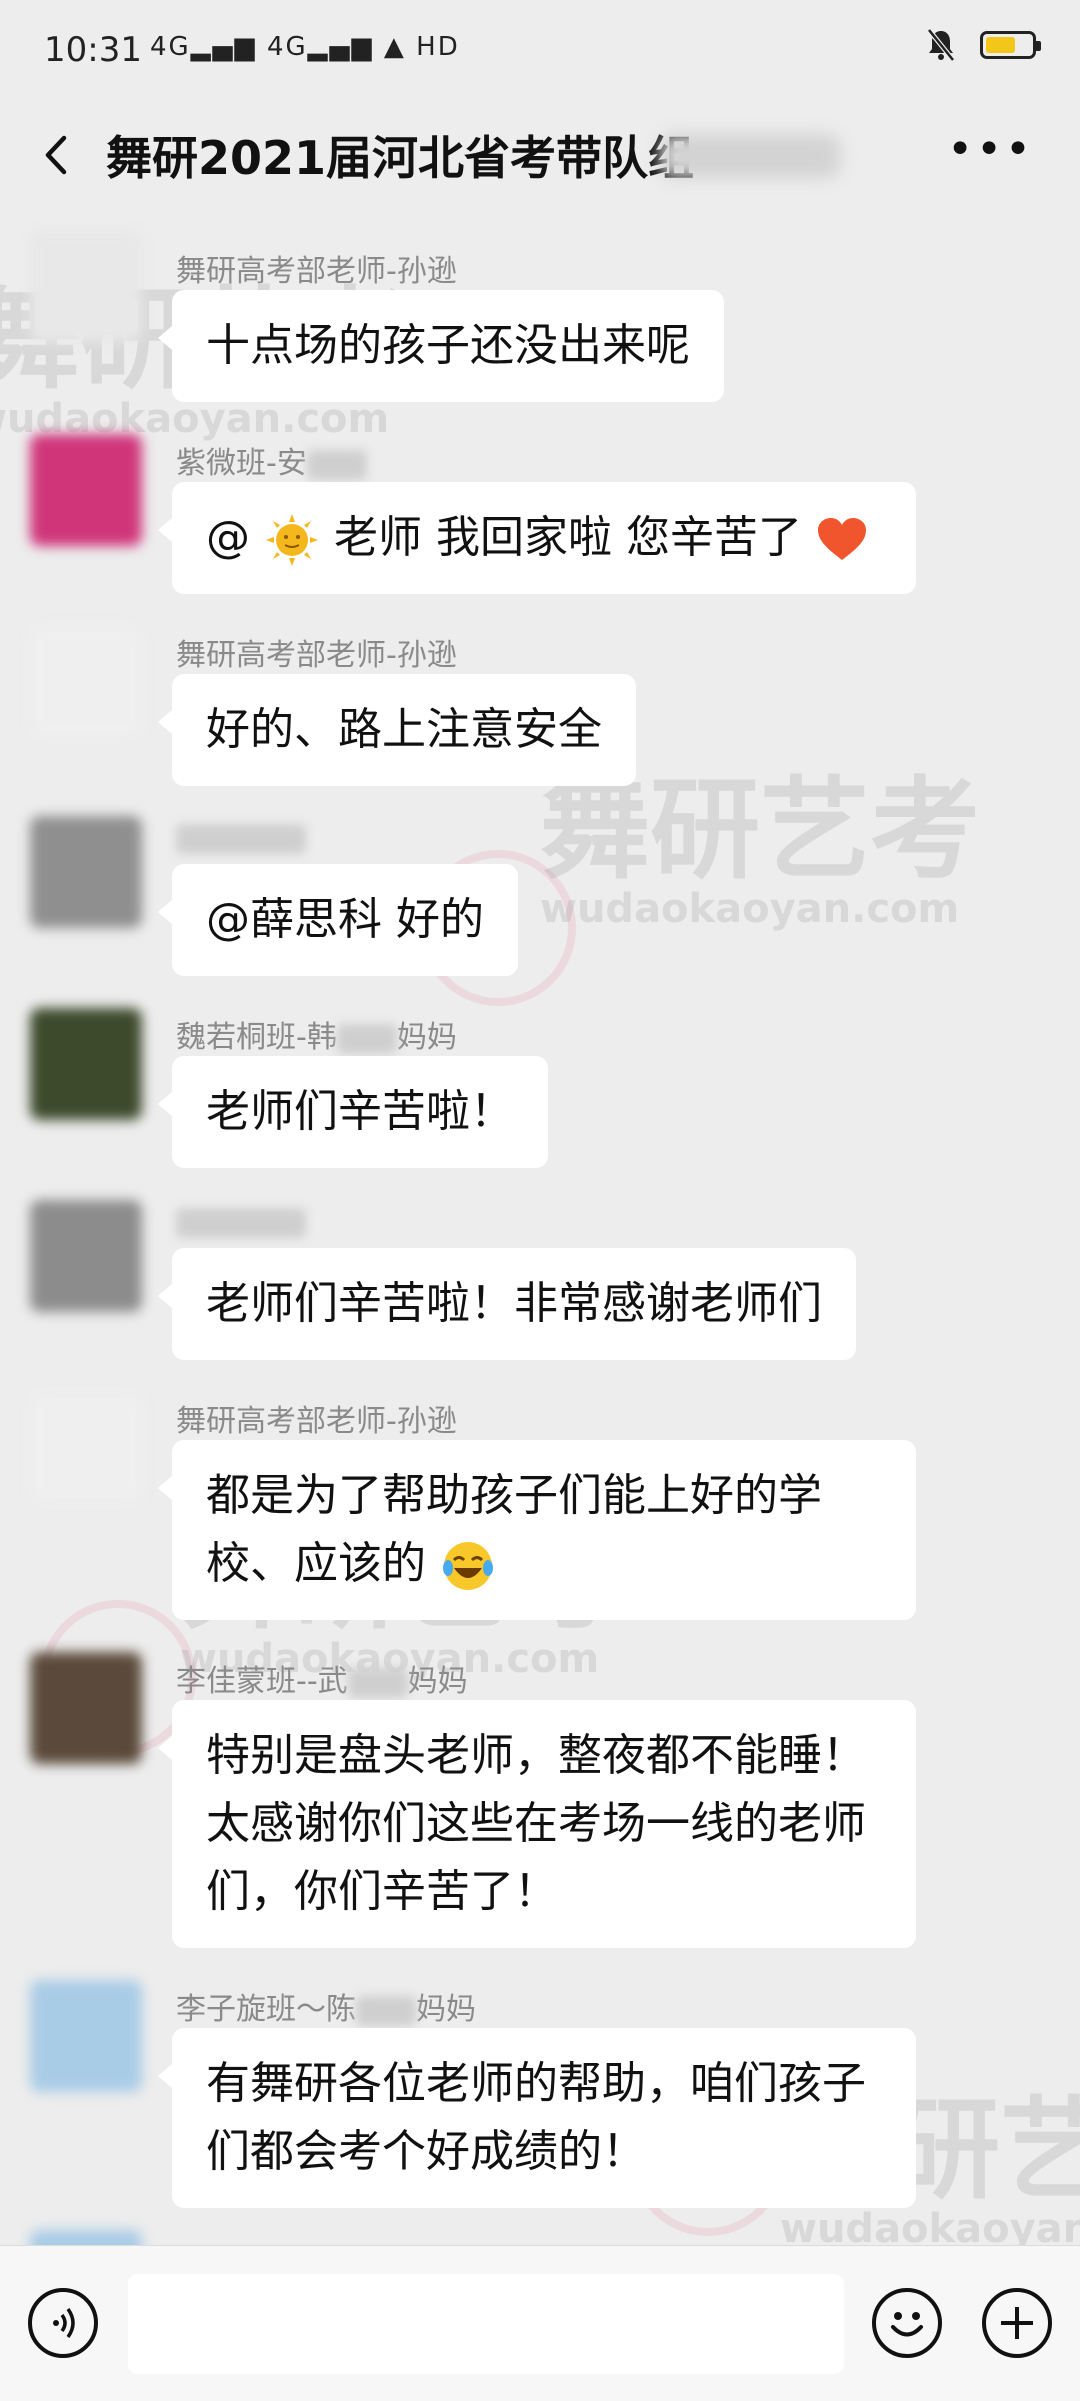 This screenshot has height=2401, width=1080. Describe the element at coordinates (1010, 45) in the screenshot. I see `battery-icon` at that location.